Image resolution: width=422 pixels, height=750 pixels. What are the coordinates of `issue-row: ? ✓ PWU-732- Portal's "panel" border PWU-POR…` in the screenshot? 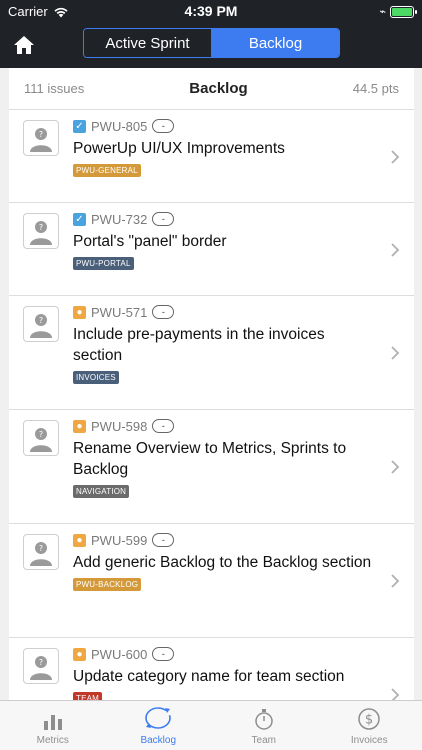 It's located at (211, 249).